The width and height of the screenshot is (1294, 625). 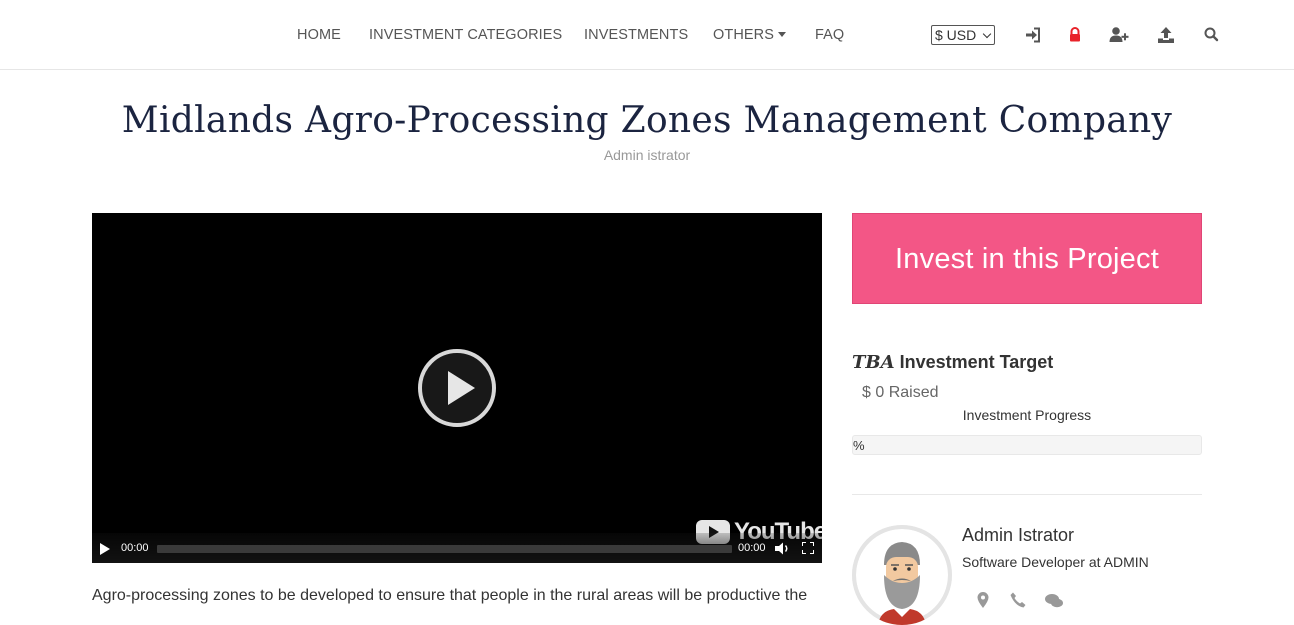 What do you see at coordinates (976, 362) in the screenshot?
I see `target-label: Investment Target` at bounding box center [976, 362].